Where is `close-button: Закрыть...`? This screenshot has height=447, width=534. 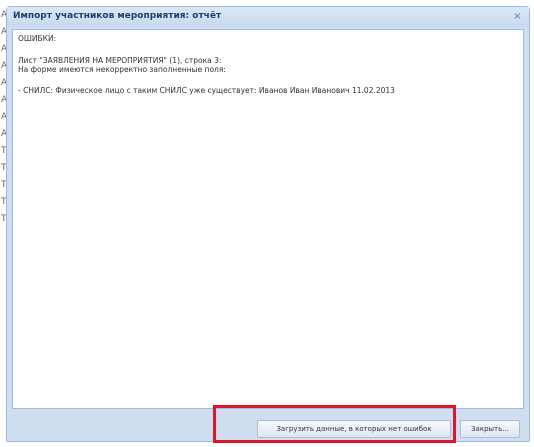
close-button: Закрыть... is located at coordinates (490, 429).